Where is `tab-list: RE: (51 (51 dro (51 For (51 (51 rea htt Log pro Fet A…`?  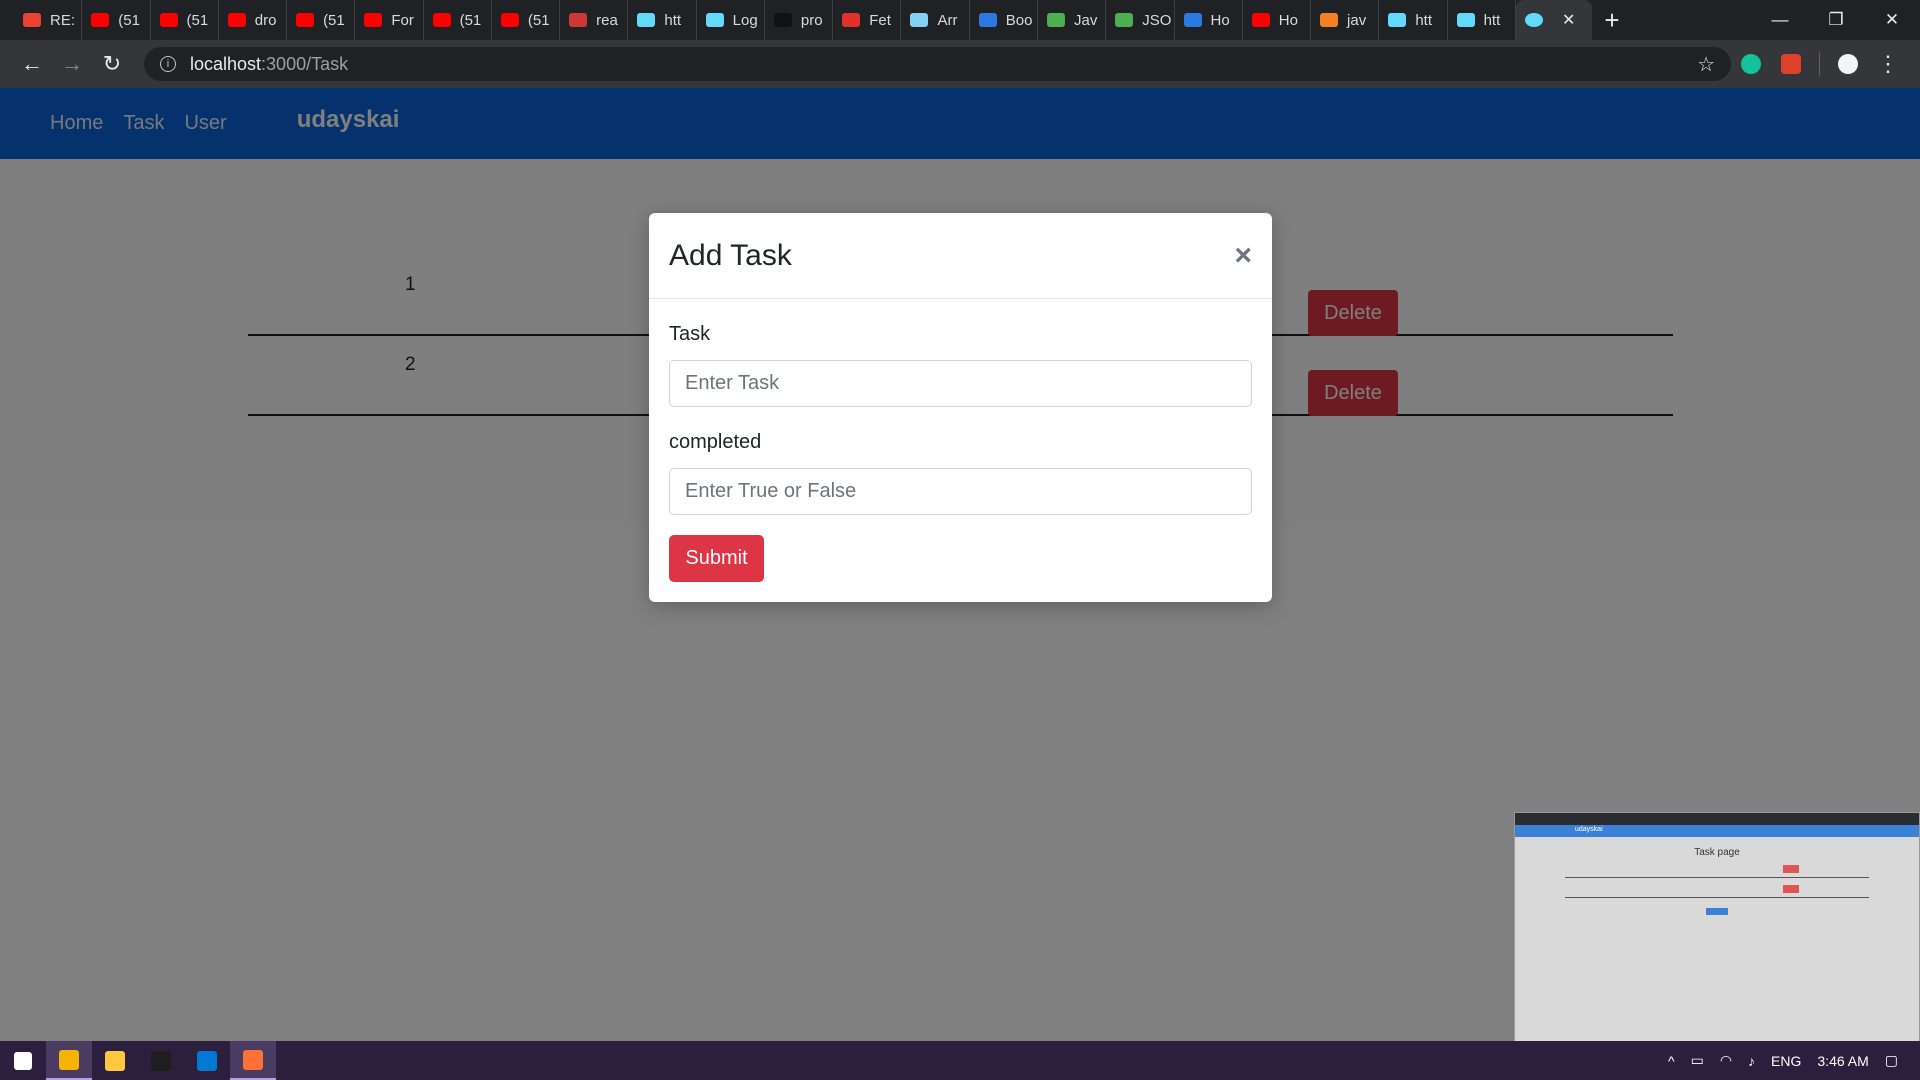 tab-list: RE: (51 (51 dro (51 For (51 (51 rea htt Log pro Fet A… is located at coordinates (758, 20).